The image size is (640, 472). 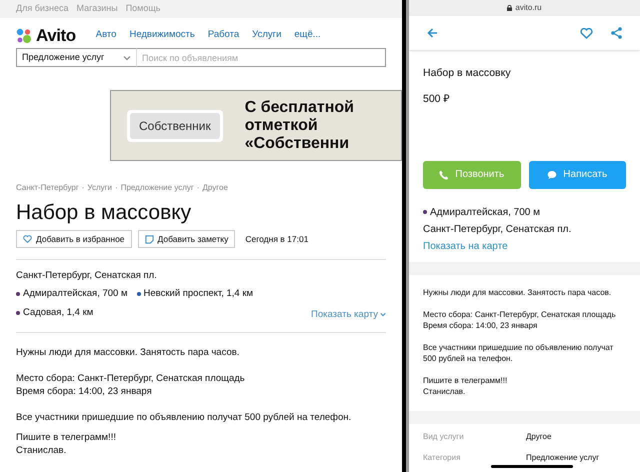 What do you see at coordinates (175, 125) in the screenshot?
I see `owner-badge: Собственник` at bounding box center [175, 125].